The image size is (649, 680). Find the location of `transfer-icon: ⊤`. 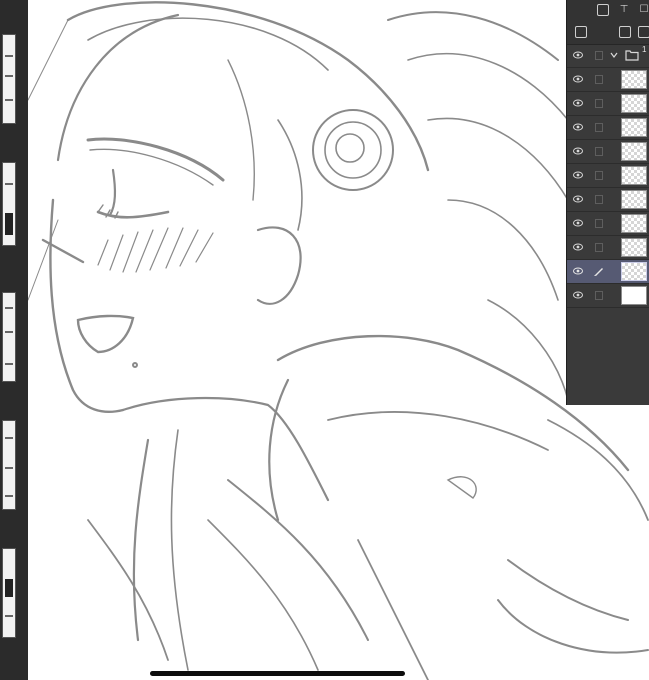

transfer-icon: ⊤ is located at coordinates (624, 10).